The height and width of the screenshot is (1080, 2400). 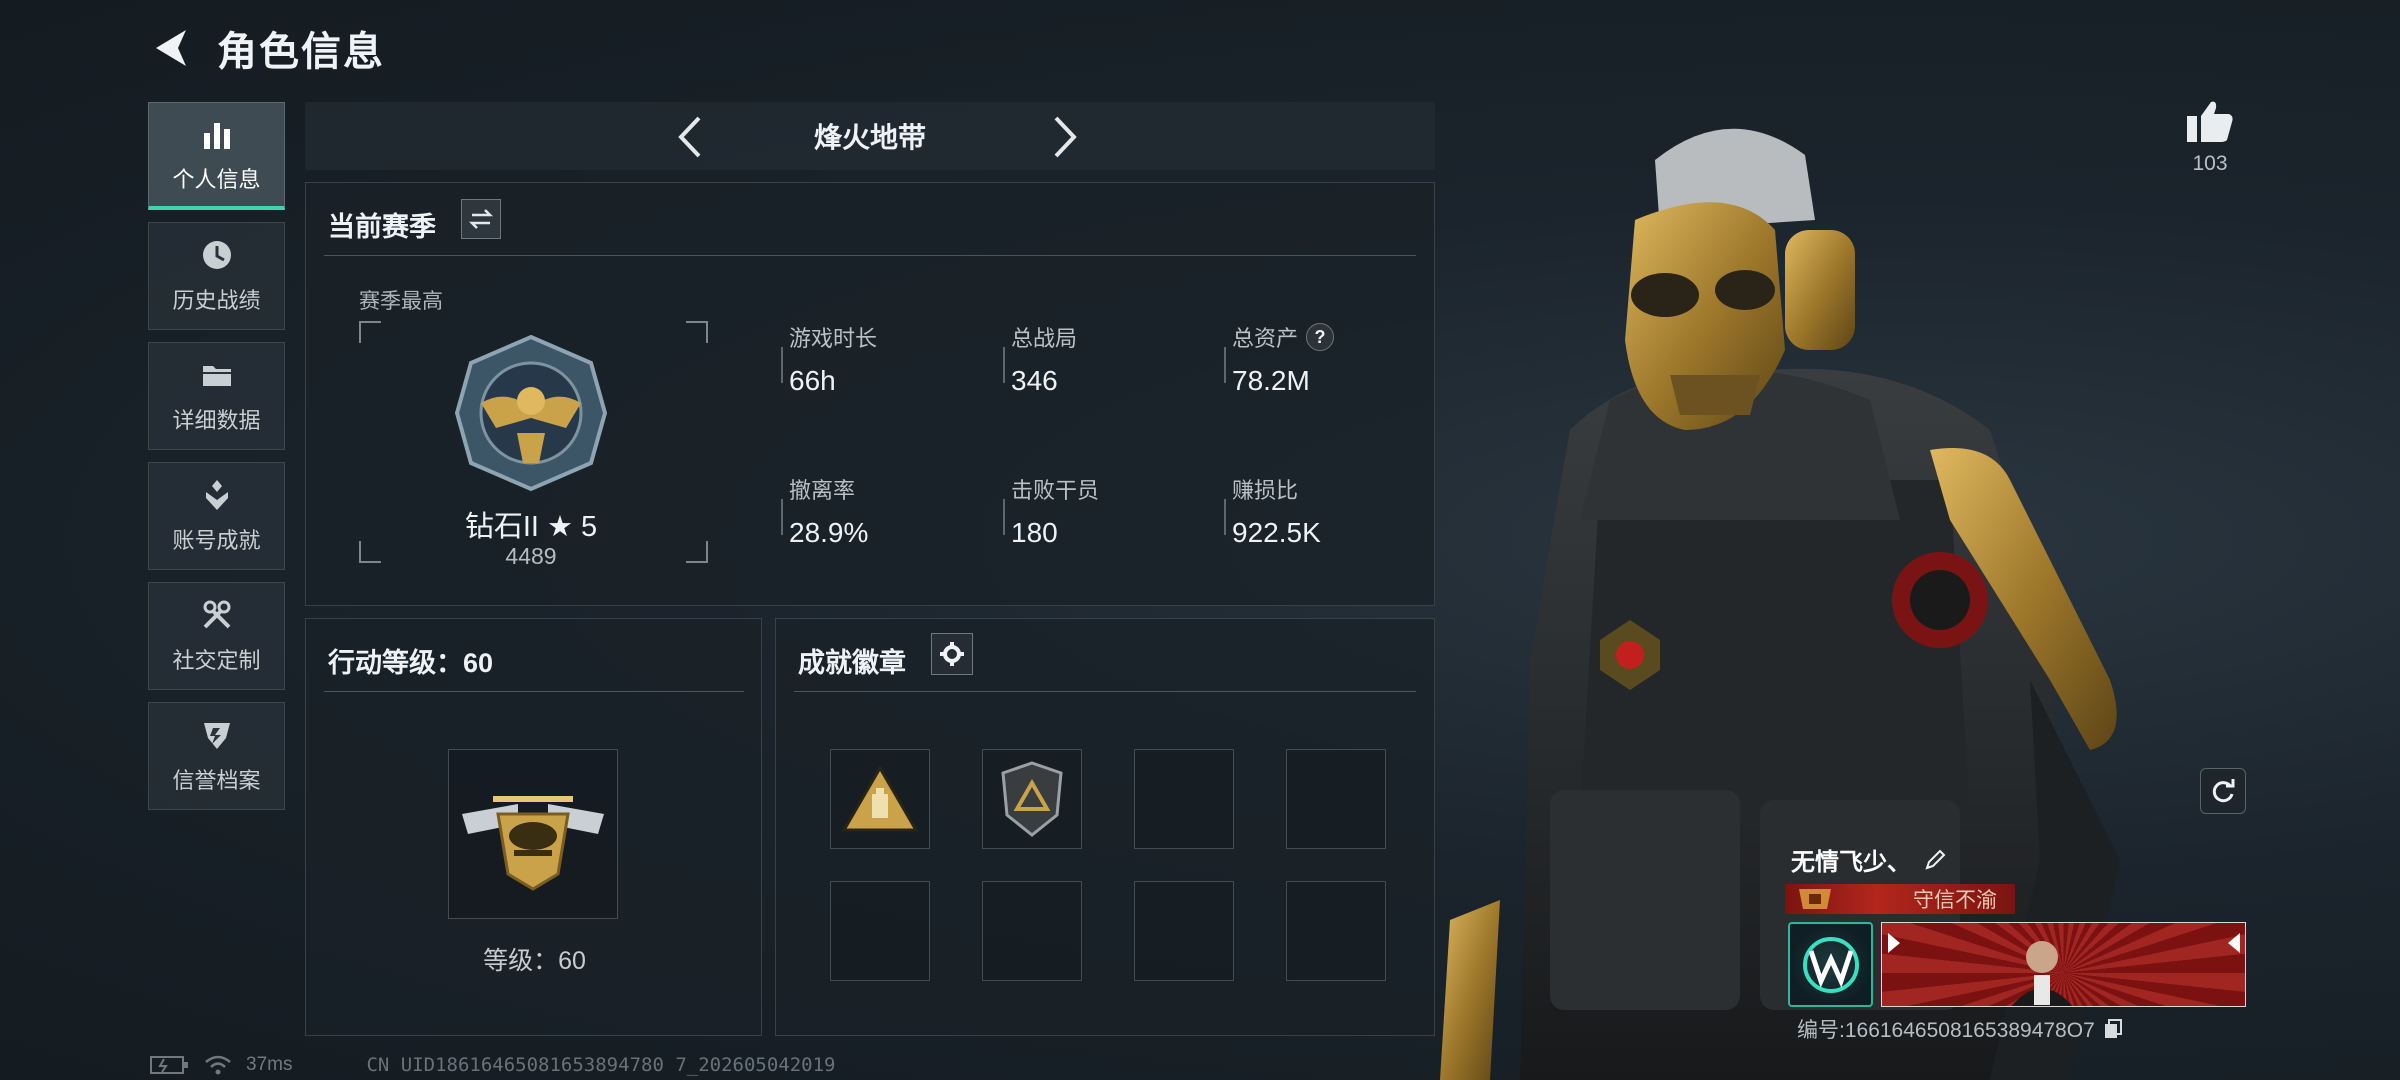 What do you see at coordinates (531, 527) in the screenshot?
I see `rank-name: 钻石II ★ 5` at bounding box center [531, 527].